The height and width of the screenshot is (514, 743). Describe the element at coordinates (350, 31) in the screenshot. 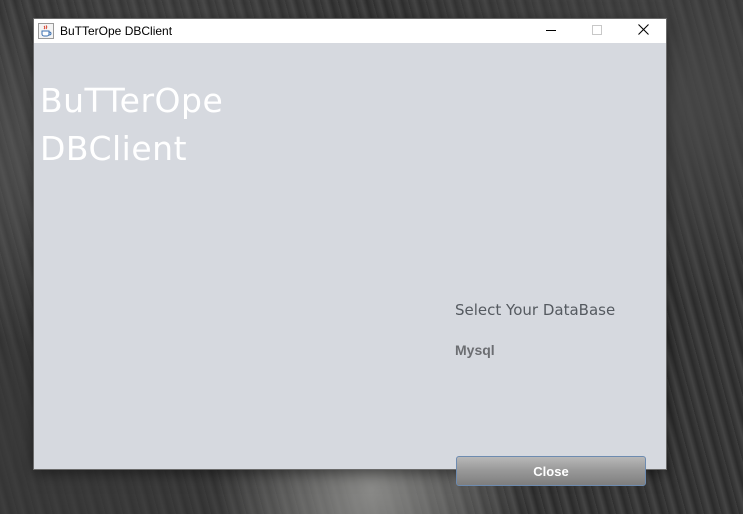

I see `title-bar: BuTTerOpe DBClient` at that location.